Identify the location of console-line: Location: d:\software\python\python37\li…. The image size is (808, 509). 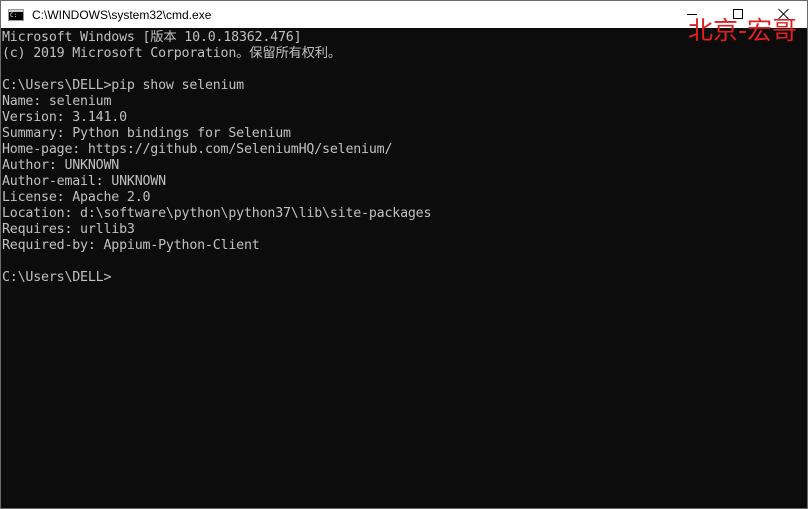
(217, 213).